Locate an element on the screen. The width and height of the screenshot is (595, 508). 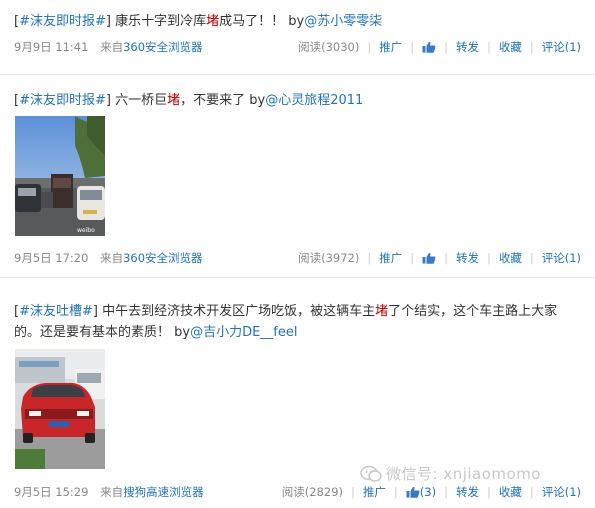
text-part: 康乐十字到冷库 is located at coordinates (158, 21).